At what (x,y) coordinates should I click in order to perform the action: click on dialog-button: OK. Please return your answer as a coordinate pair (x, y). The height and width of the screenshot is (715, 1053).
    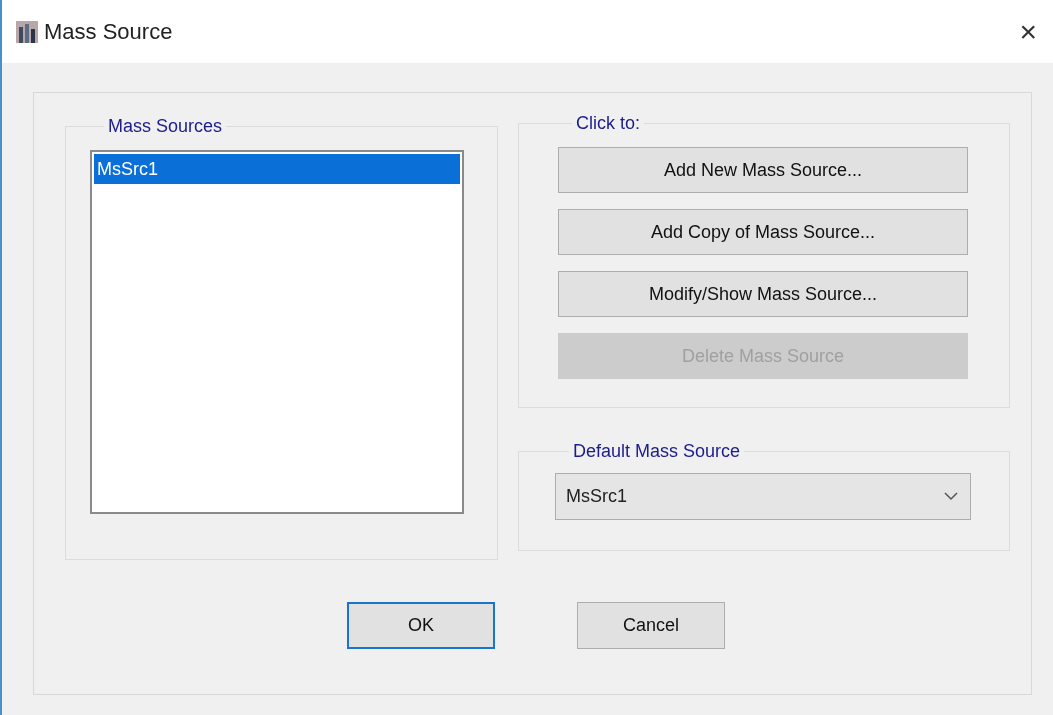
    Looking at the image, I should click on (421, 625).